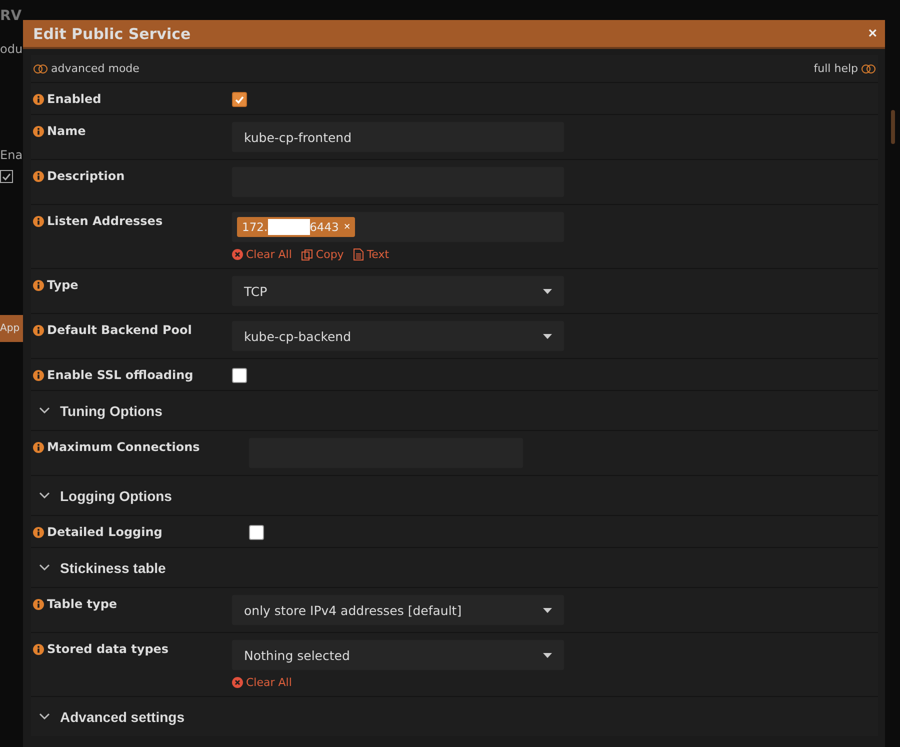 The image size is (900, 747). Describe the element at coordinates (892, 127) in the screenshot. I see `scrollbar-thumb` at that location.